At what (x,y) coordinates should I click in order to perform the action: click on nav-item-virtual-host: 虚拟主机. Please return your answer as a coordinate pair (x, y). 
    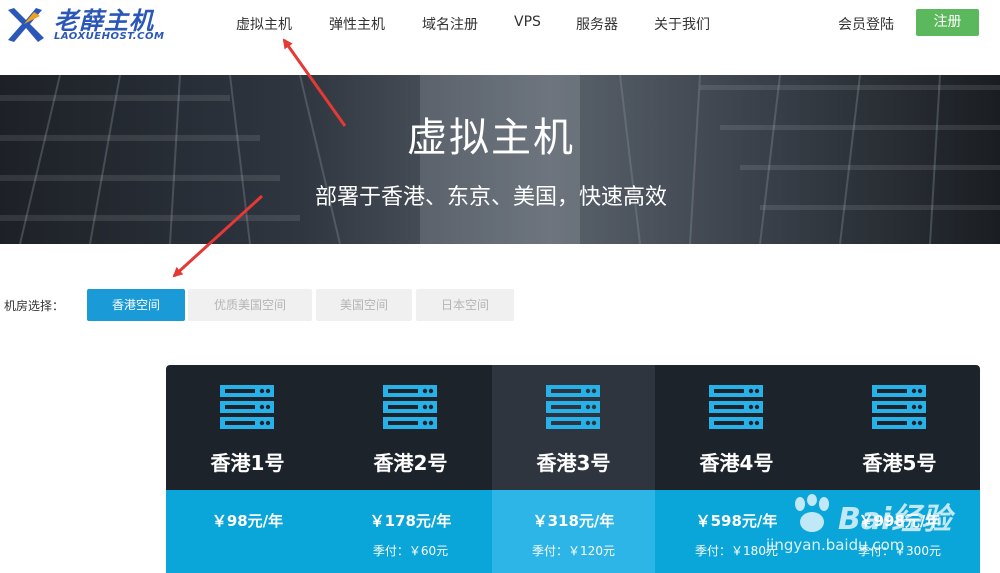
    Looking at the image, I should click on (264, 24).